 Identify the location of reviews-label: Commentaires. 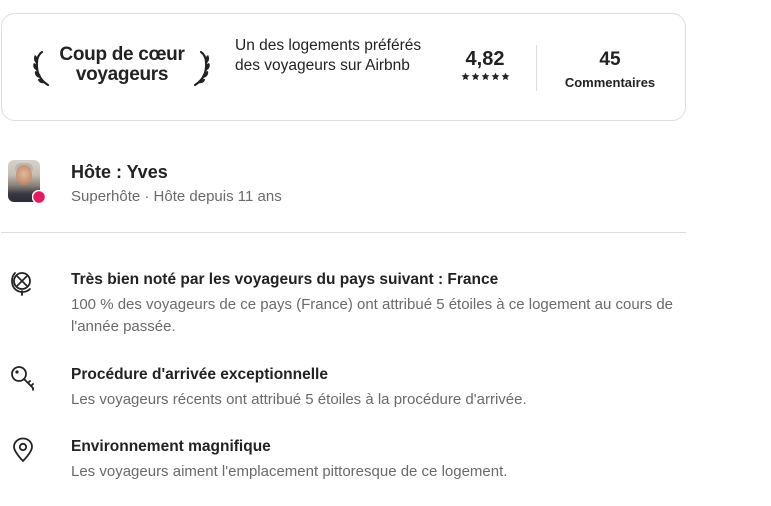
(610, 82).